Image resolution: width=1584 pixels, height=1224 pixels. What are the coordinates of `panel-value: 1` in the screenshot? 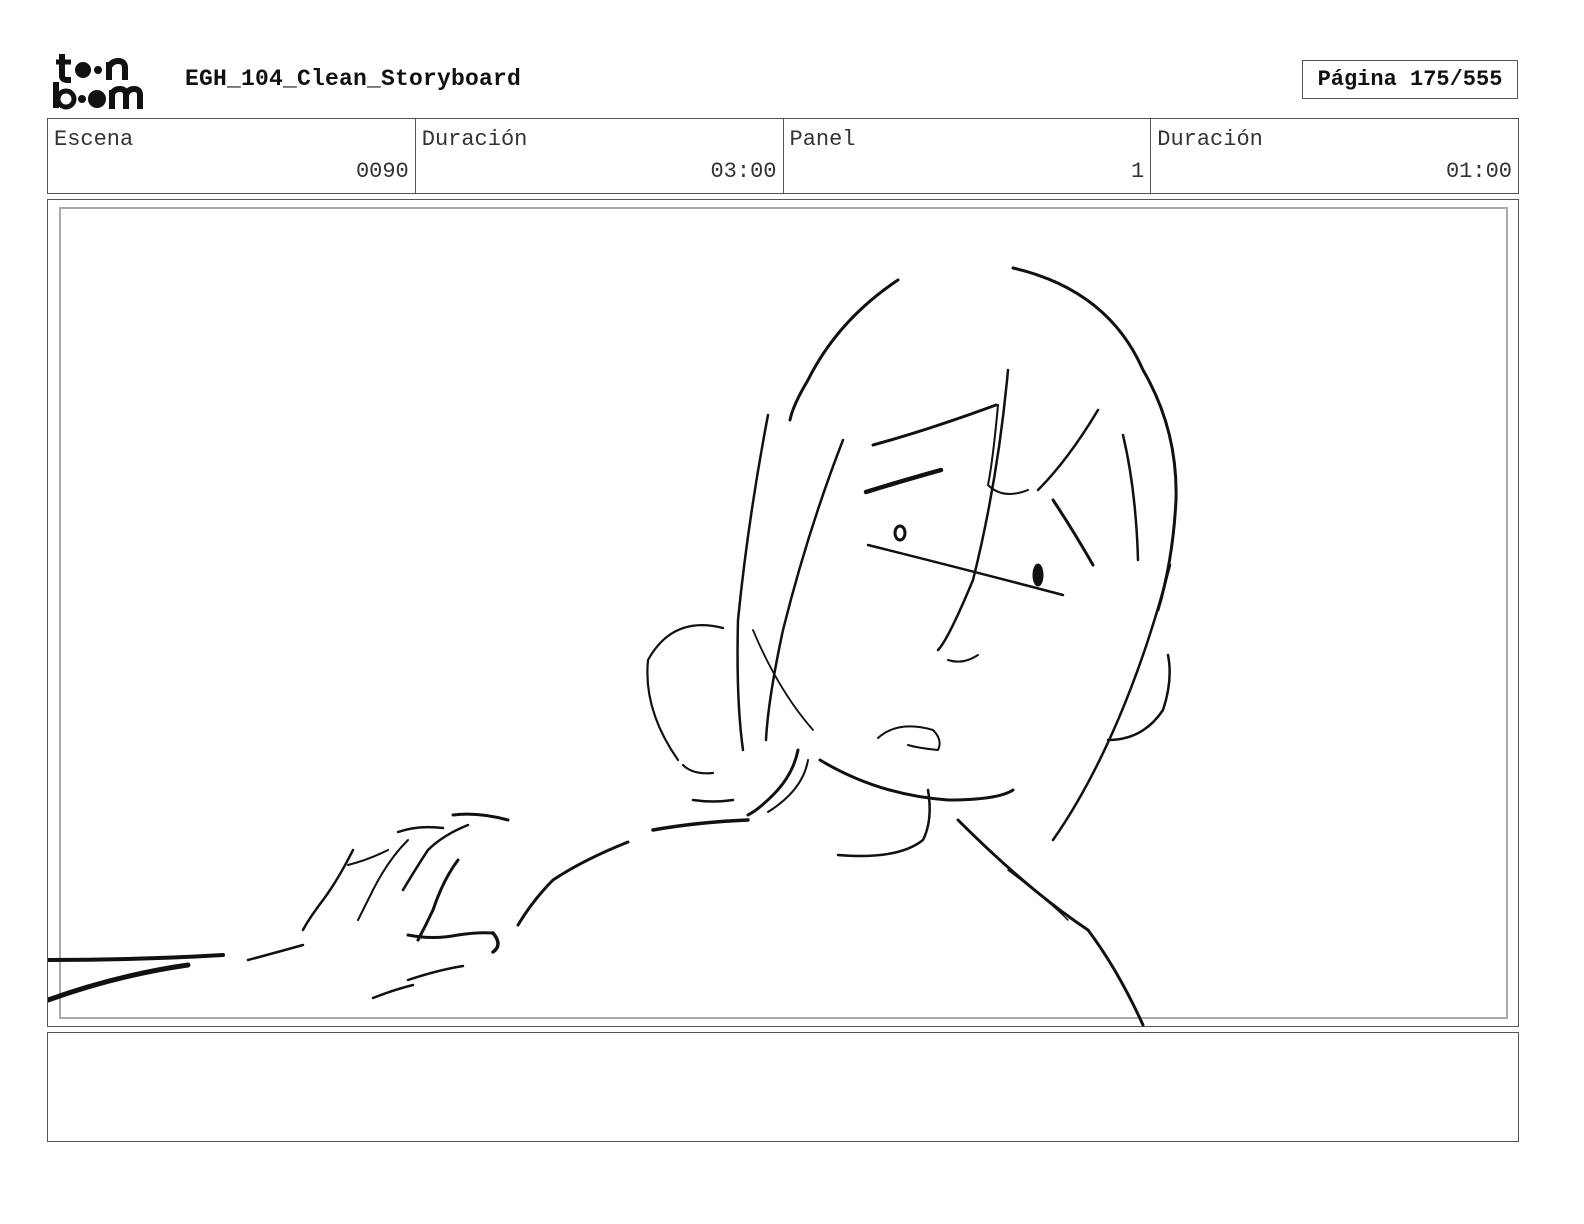 It's located at (1138, 171).